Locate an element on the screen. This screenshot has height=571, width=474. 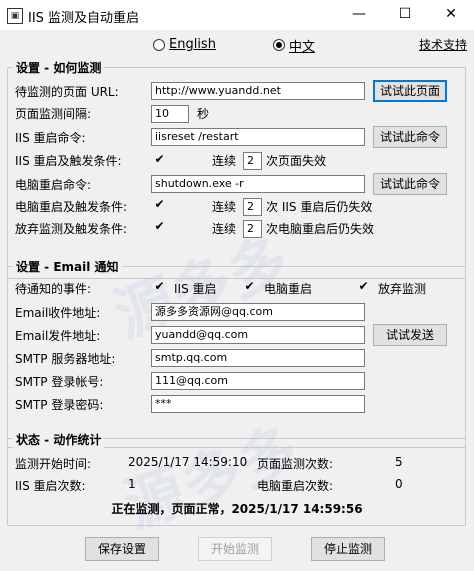
abandon-label: 放弃监测及触发条件: is located at coordinates (71, 229).